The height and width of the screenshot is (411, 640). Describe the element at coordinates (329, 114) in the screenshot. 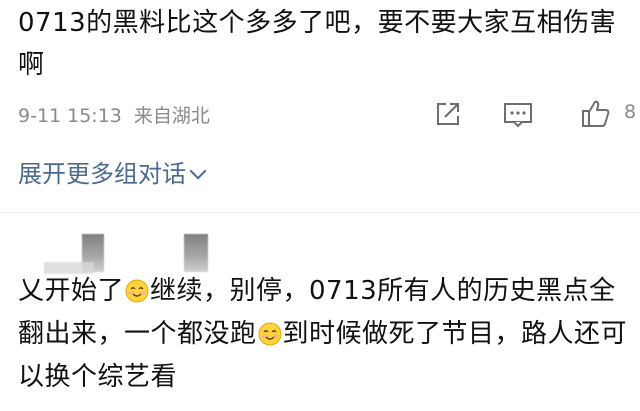

I see `comment-meta-row: 9-11 15:13 来自湖北 8` at that location.